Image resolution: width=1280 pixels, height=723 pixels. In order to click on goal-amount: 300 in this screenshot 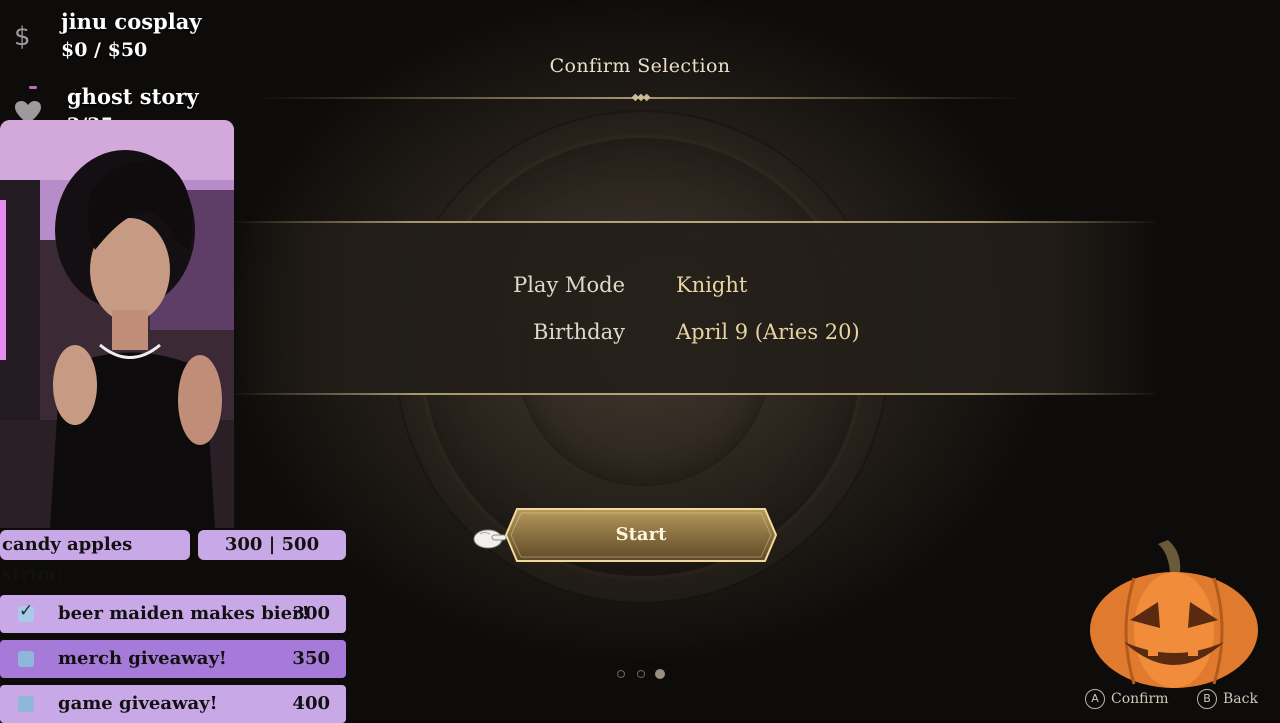, I will do `click(311, 613)`.